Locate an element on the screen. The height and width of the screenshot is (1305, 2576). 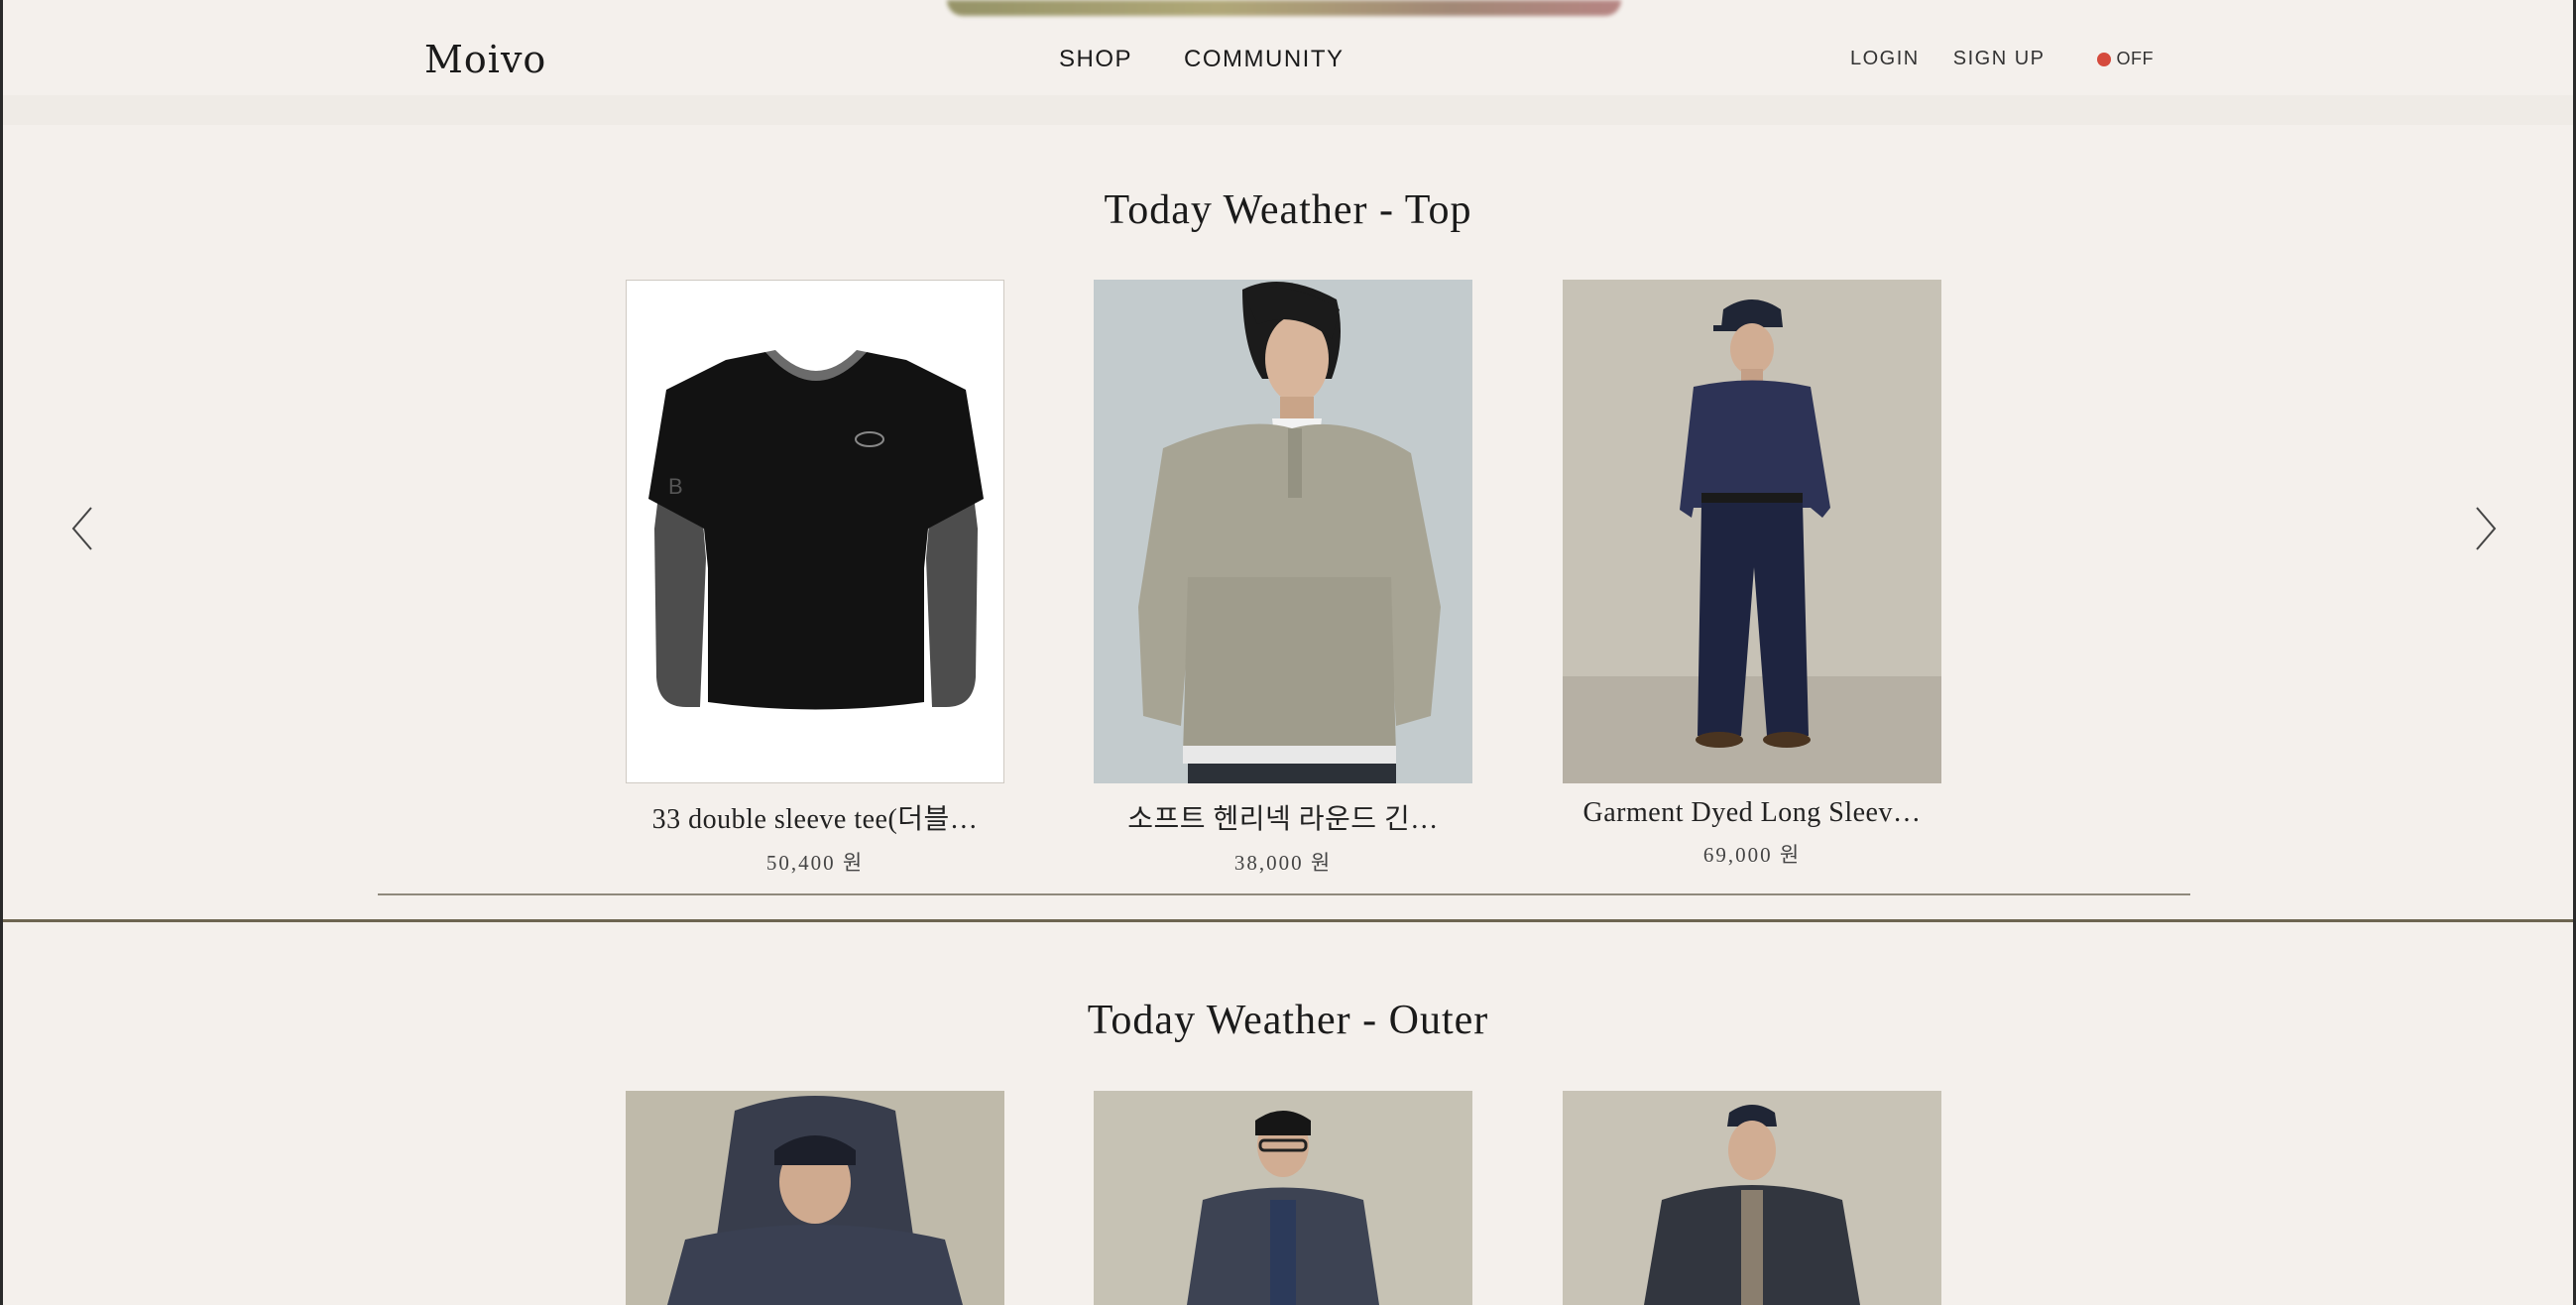
site-logo: Moivo is located at coordinates (485, 59).